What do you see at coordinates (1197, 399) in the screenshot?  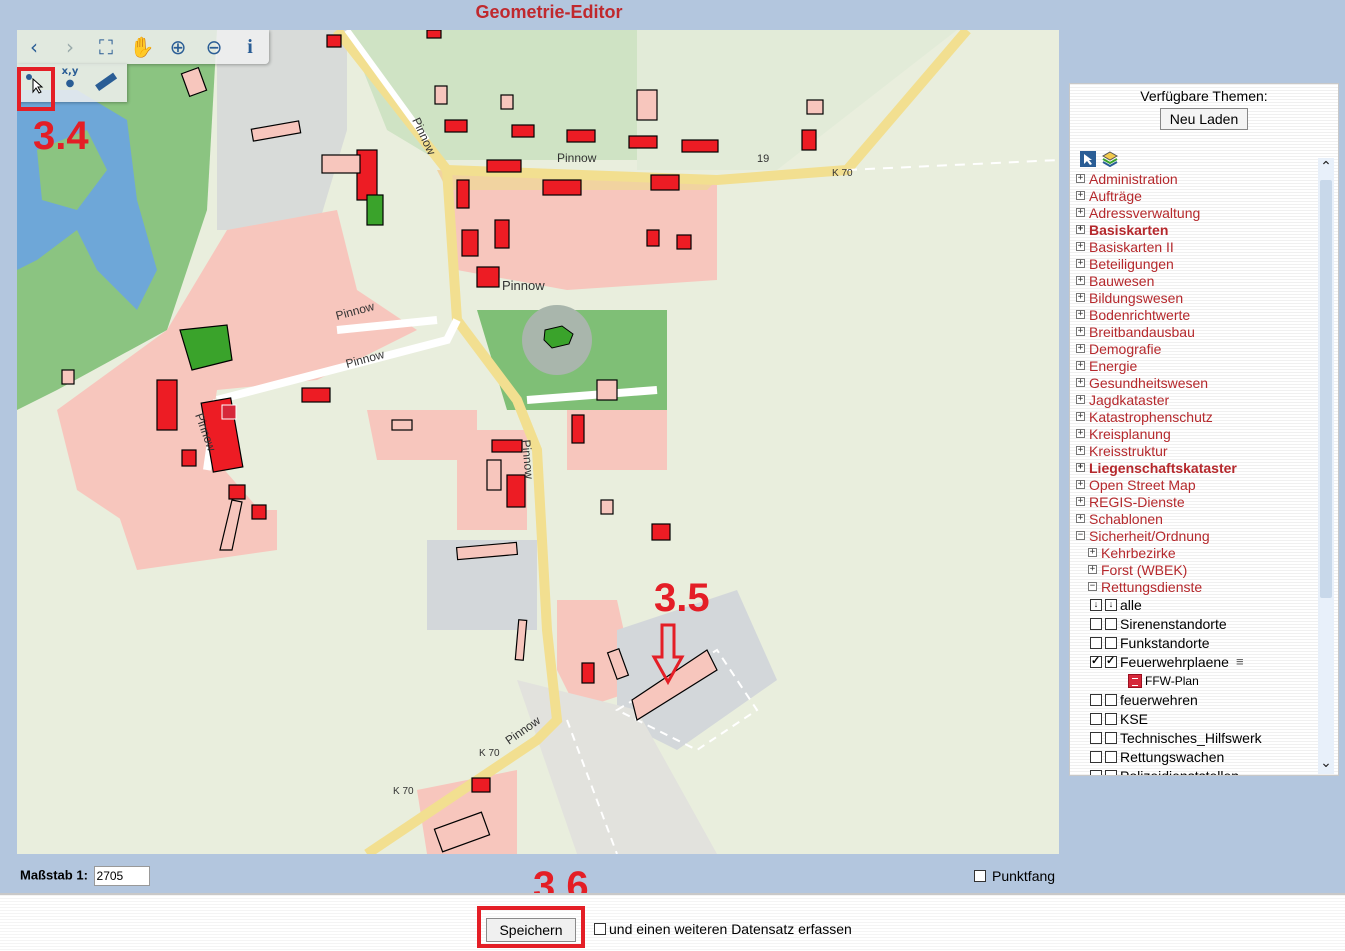 I see `theme-item: + Jagdkataster` at bounding box center [1197, 399].